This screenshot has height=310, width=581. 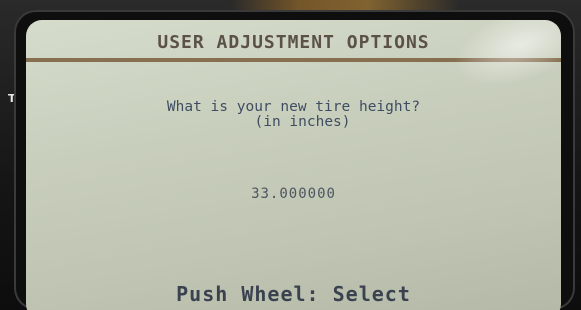 I want to click on header-divider, so click(x=293, y=60).